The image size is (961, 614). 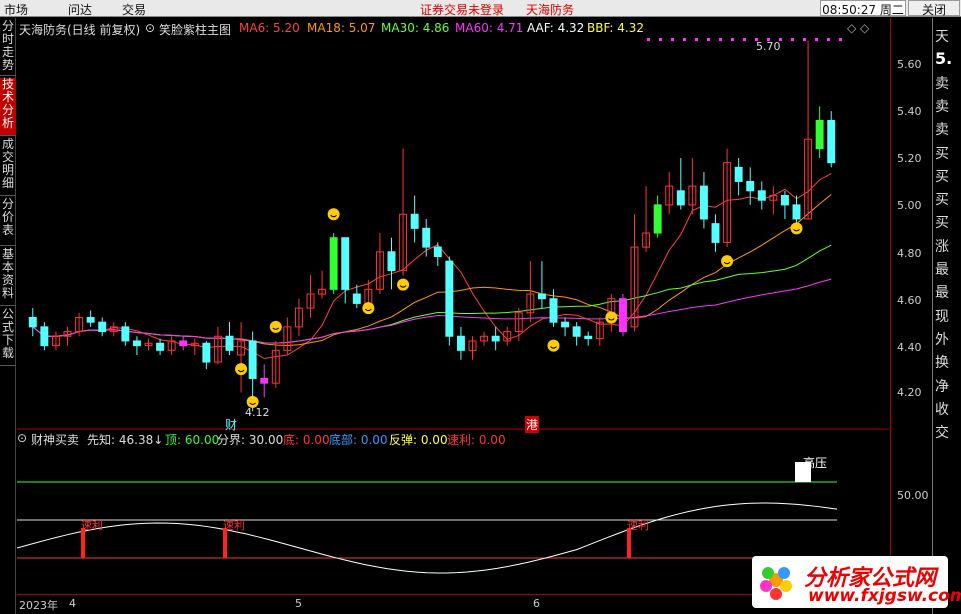 I want to click on sub-value-xianzhi: 先知: 46.38↓, so click(x=125, y=440).